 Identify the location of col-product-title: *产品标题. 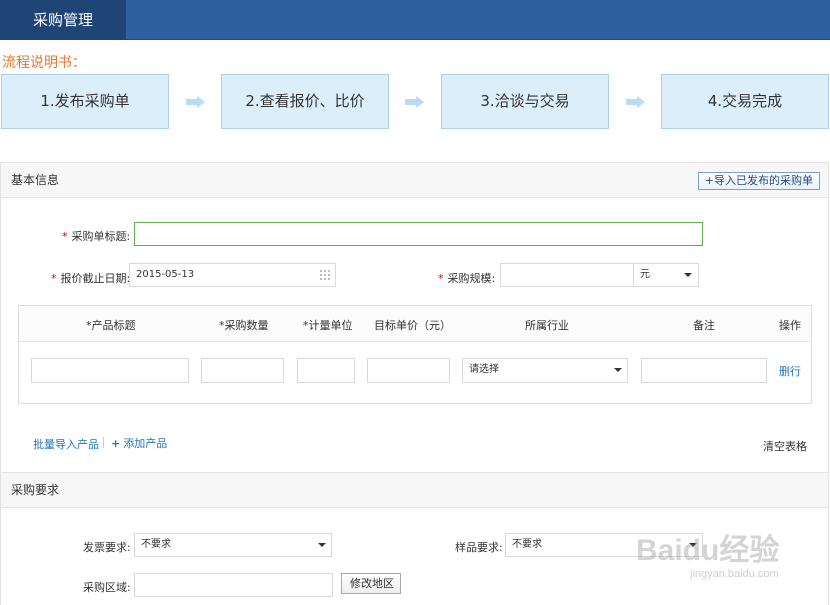
(111, 325).